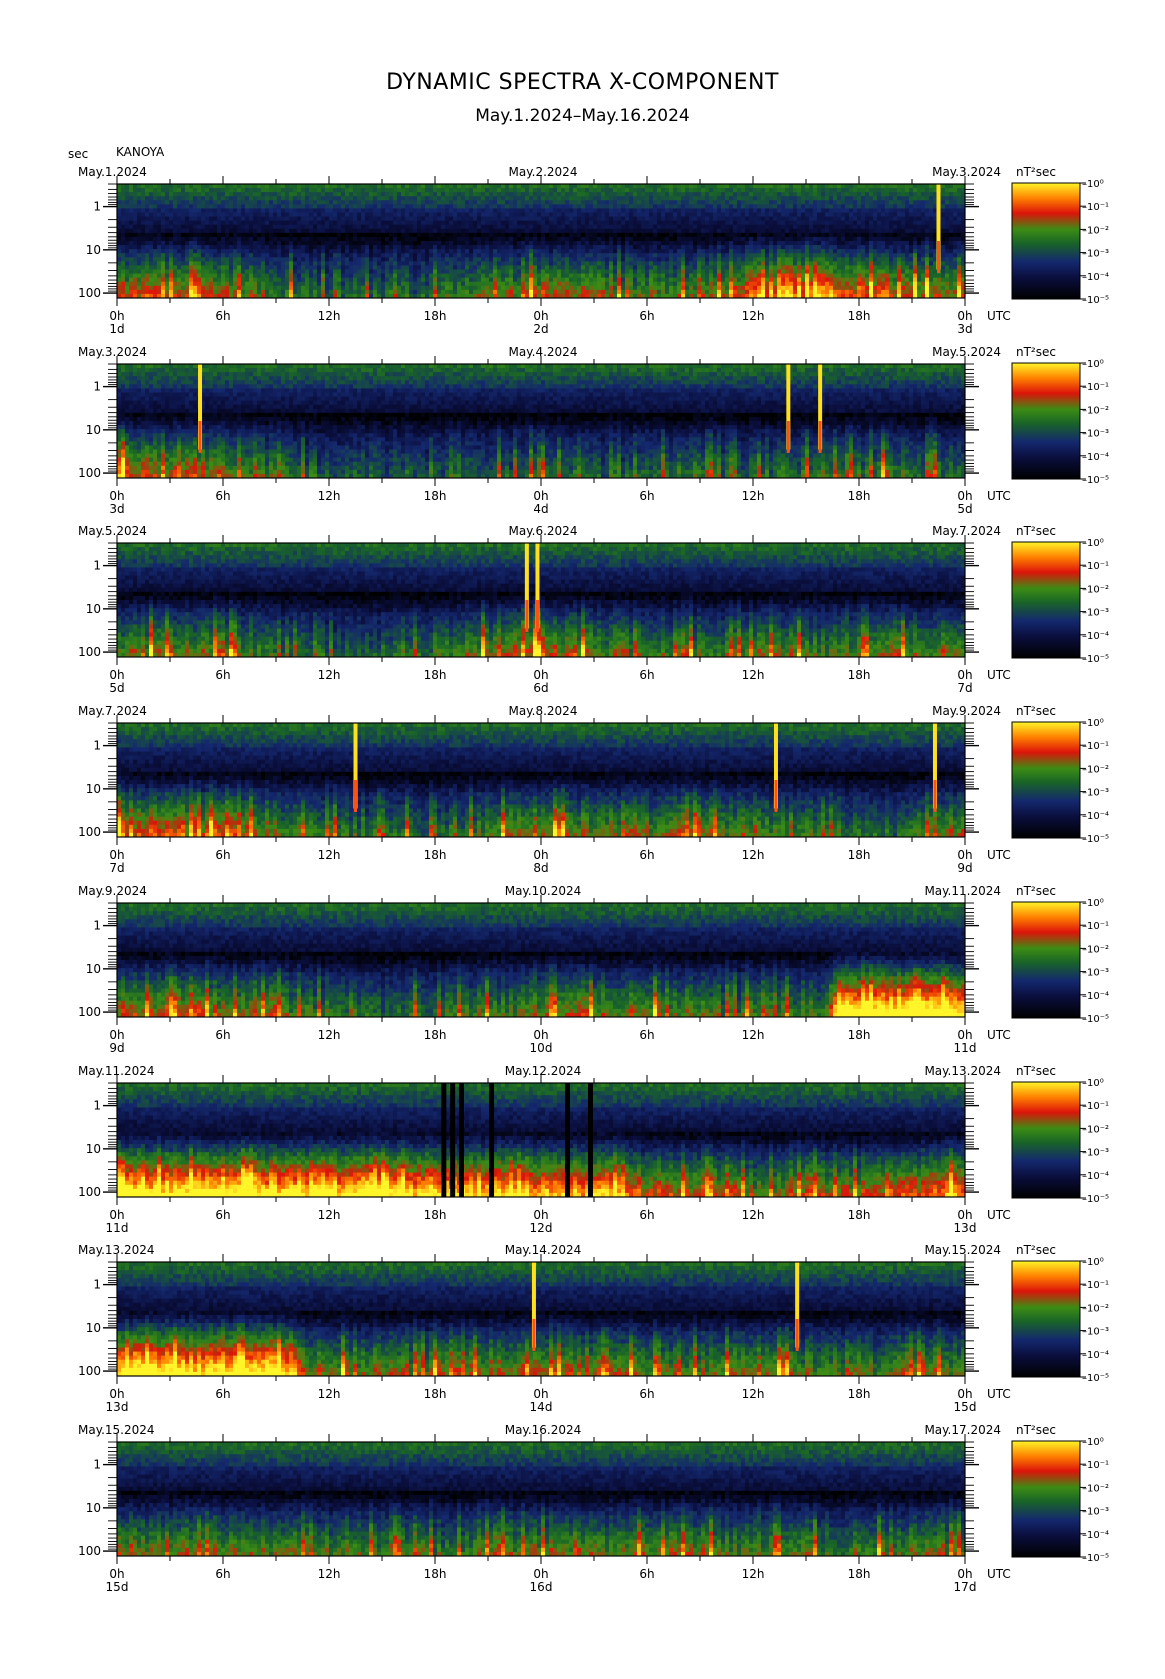  I want to click on date-label-left: May.5.2024, so click(112, 531).